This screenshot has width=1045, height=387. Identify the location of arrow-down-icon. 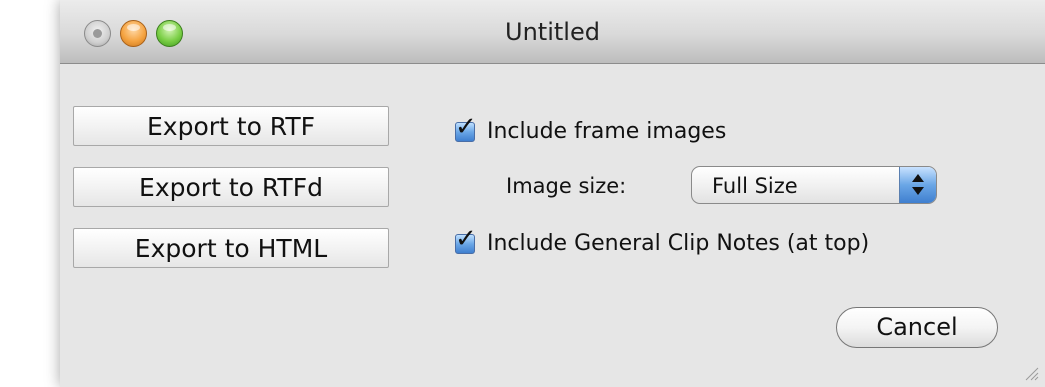
(918, 191).